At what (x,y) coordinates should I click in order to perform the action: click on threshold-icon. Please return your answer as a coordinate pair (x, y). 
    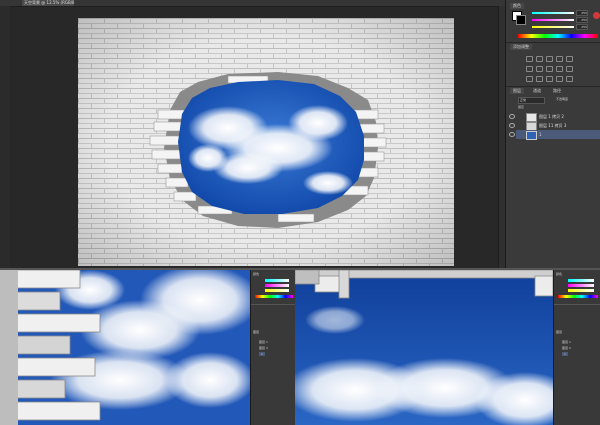
    Looking at the image, I should click on (549, 79).